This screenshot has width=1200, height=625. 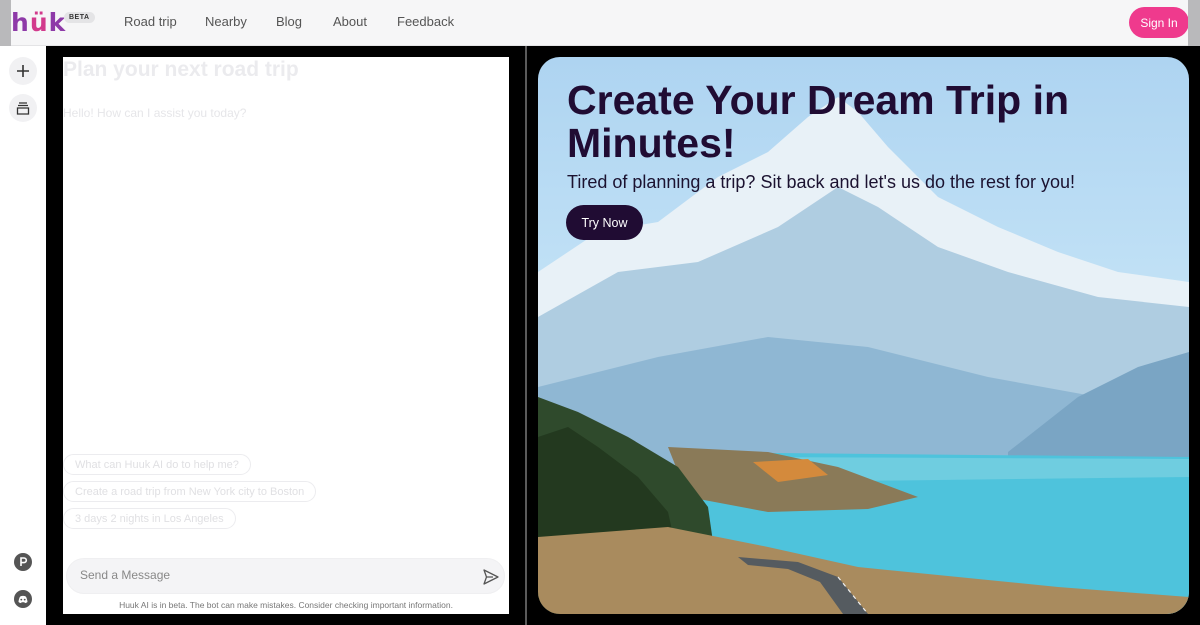 I want to click on parking-button, so click(x=23, y=562).